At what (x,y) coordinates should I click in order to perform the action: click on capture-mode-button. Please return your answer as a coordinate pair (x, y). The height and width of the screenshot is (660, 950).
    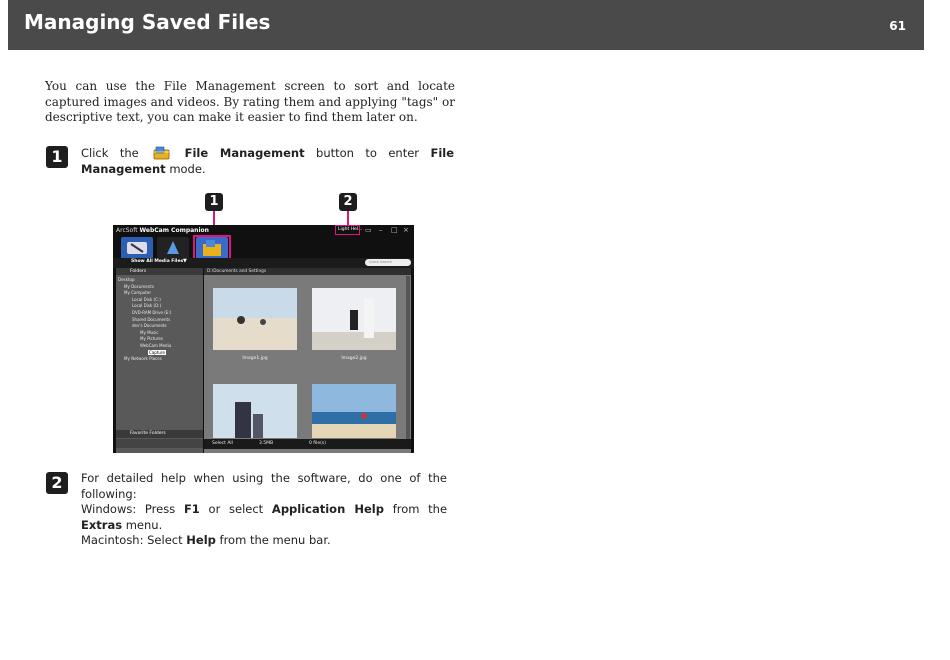
    Looking at the image, I should click on (137, 248).